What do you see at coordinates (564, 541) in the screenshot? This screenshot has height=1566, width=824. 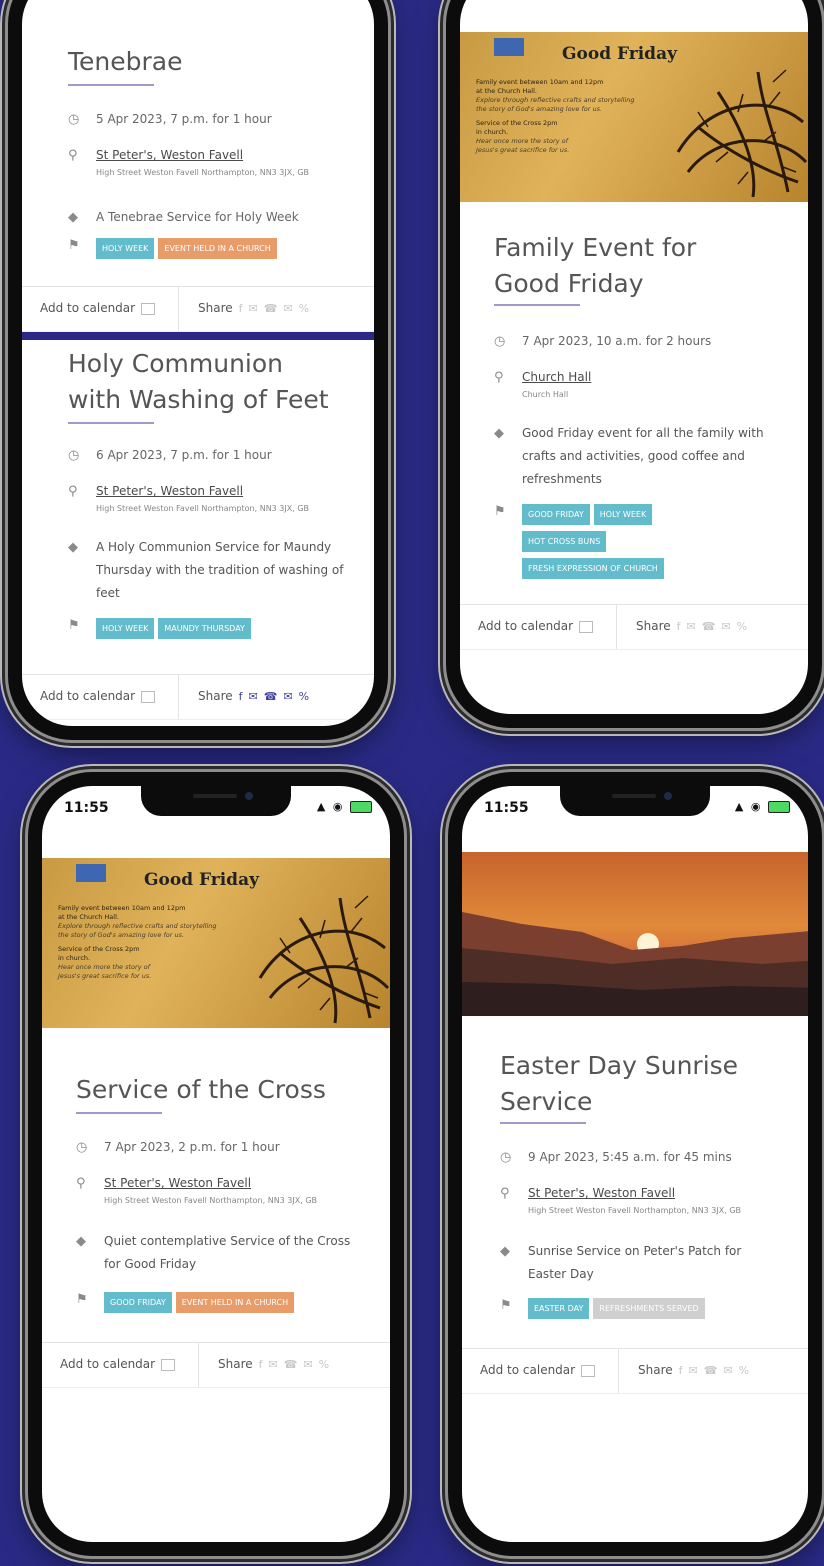 I see `tag: HOT CROSS BUNS` at bounding box center [564, 541].